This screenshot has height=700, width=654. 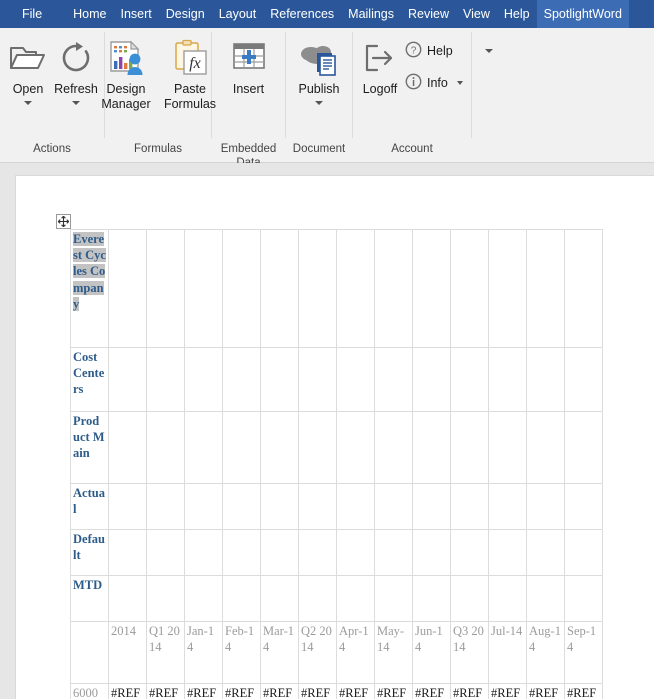 I want to click on tab-home: Home, so click(x=89, y=14).